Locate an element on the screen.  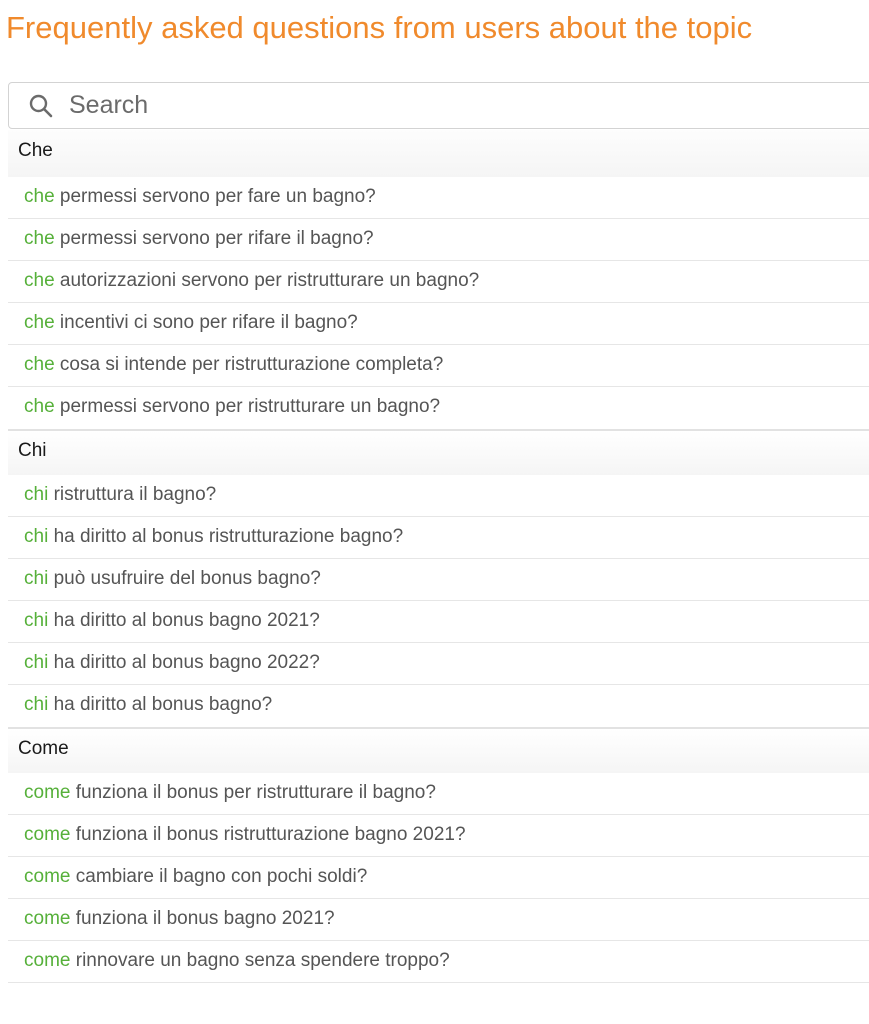
faq-item: chi ristruttura il bagno? is located at coordinates (438, 496).